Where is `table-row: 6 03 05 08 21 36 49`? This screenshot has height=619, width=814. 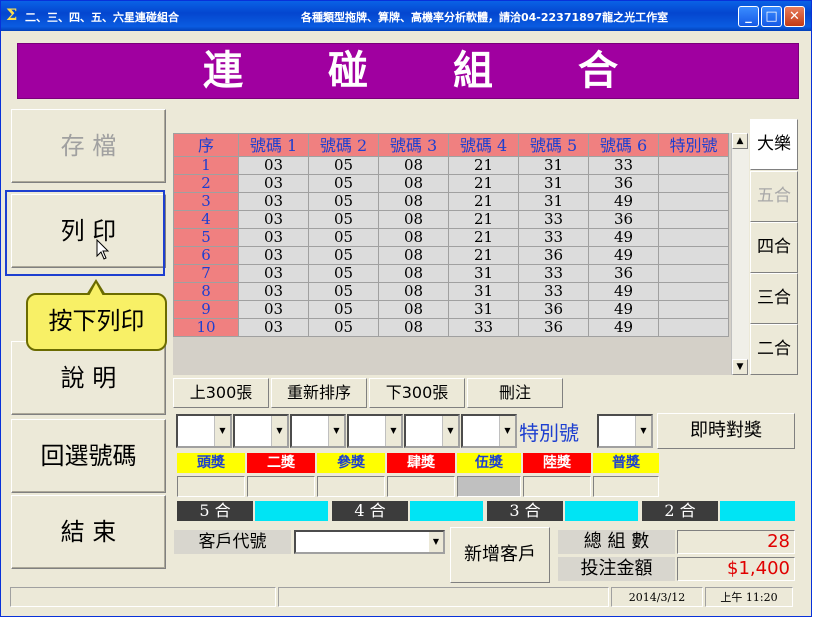 table-row: 6 03 05 08 21 36 49 is located at coordinates (451, 255).